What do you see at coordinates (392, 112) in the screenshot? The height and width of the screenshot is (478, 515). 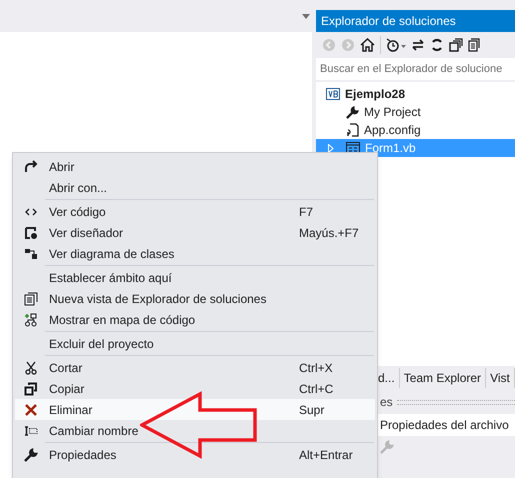 I see `tree-item-label: My Project` at bounding box center [392, 112].